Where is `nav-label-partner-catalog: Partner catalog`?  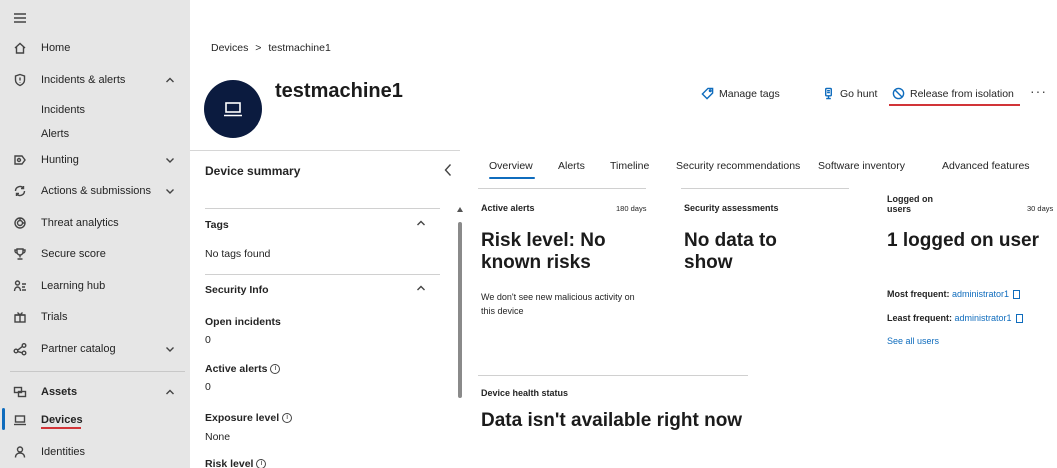
nav-label-partner-catalog: Partner catalog is located at coordinates (78, 349).